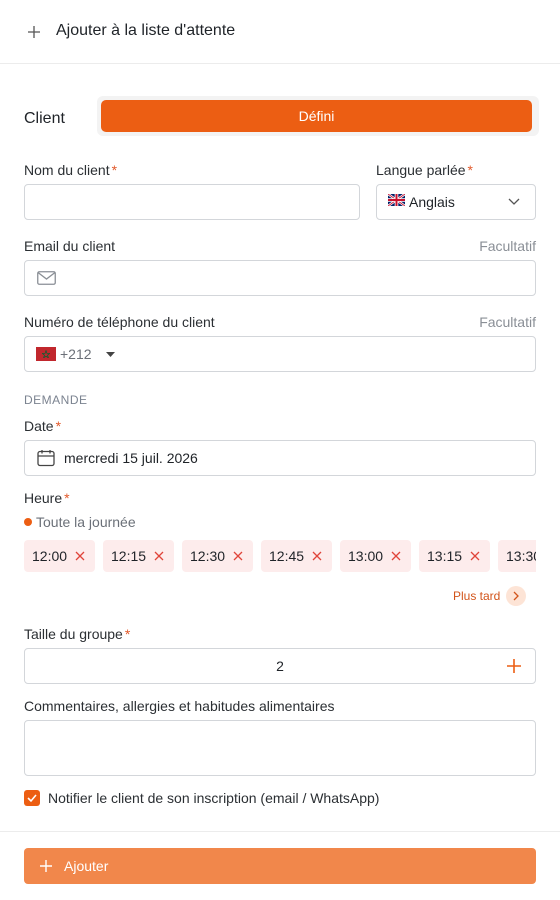  I want to click on time-slot-chip: 13:00, so click(375, 556).